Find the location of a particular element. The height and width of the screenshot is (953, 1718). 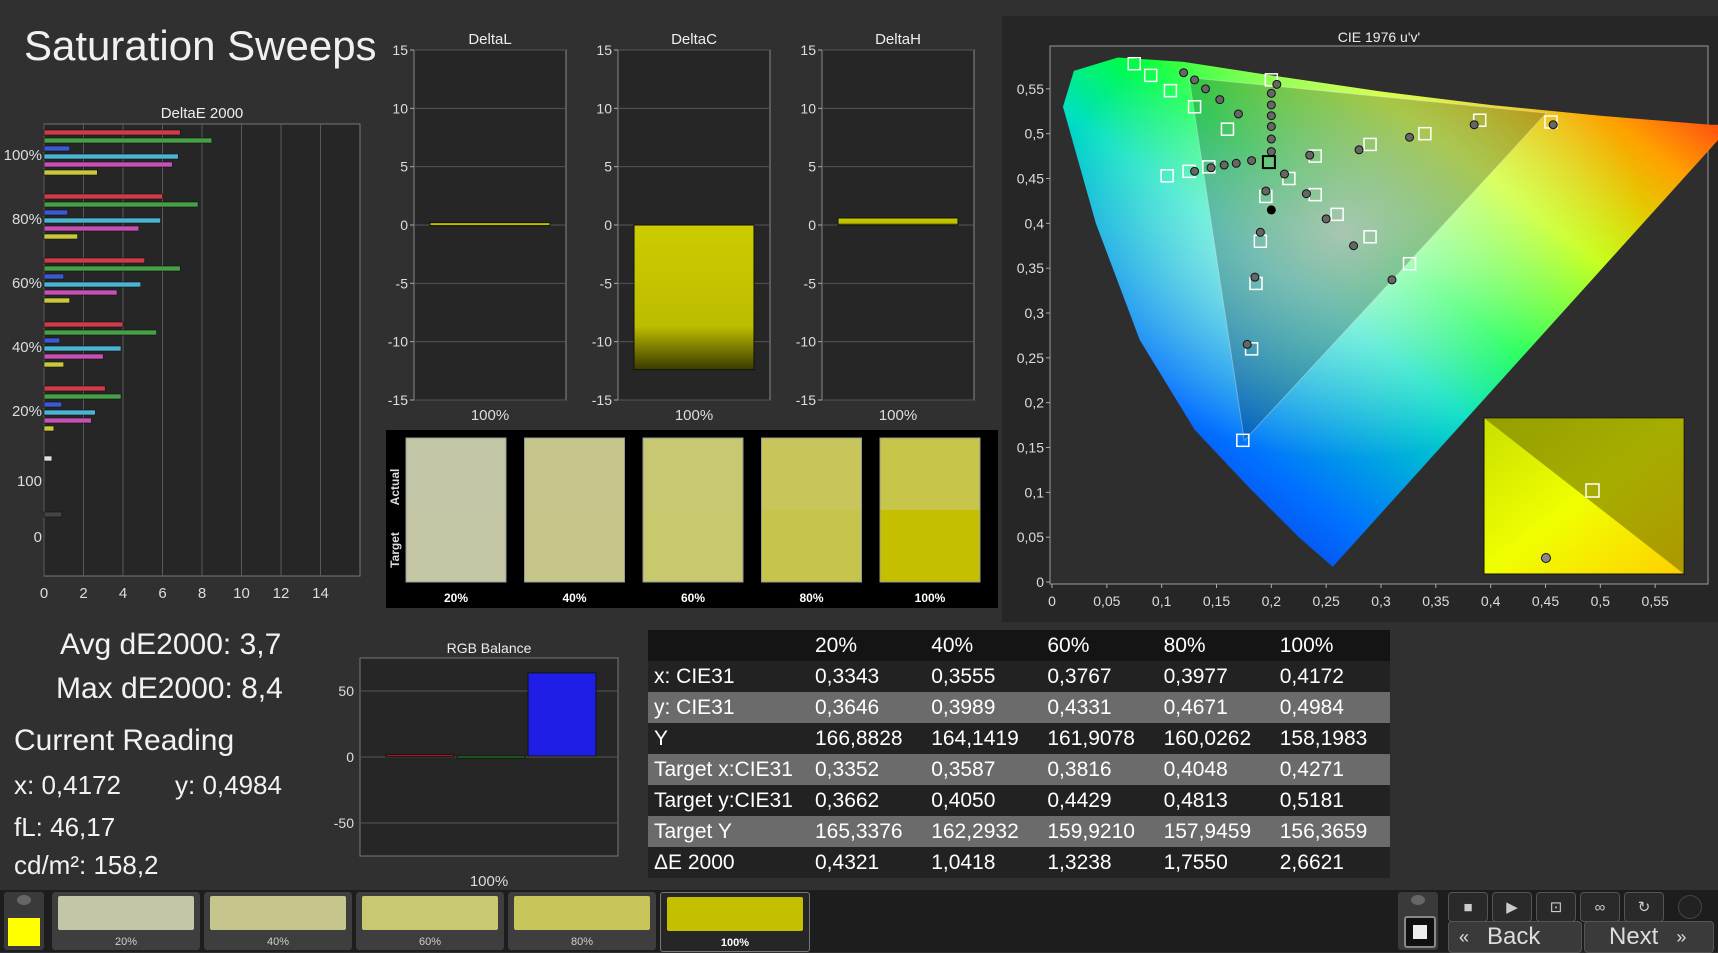

x-tick-label: 0 is located at coordinates (44, 593).